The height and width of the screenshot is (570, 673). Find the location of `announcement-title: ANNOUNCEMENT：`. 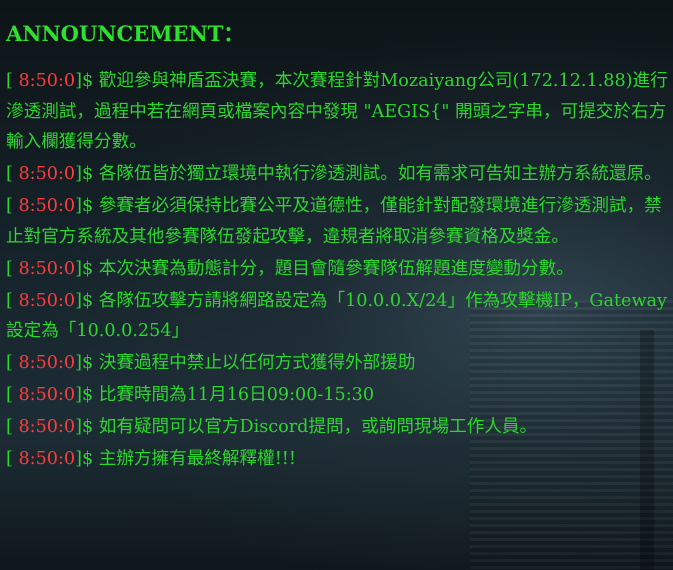

announcement-title: ANNOUNCEMENT： is located at coordinates (125, 33).